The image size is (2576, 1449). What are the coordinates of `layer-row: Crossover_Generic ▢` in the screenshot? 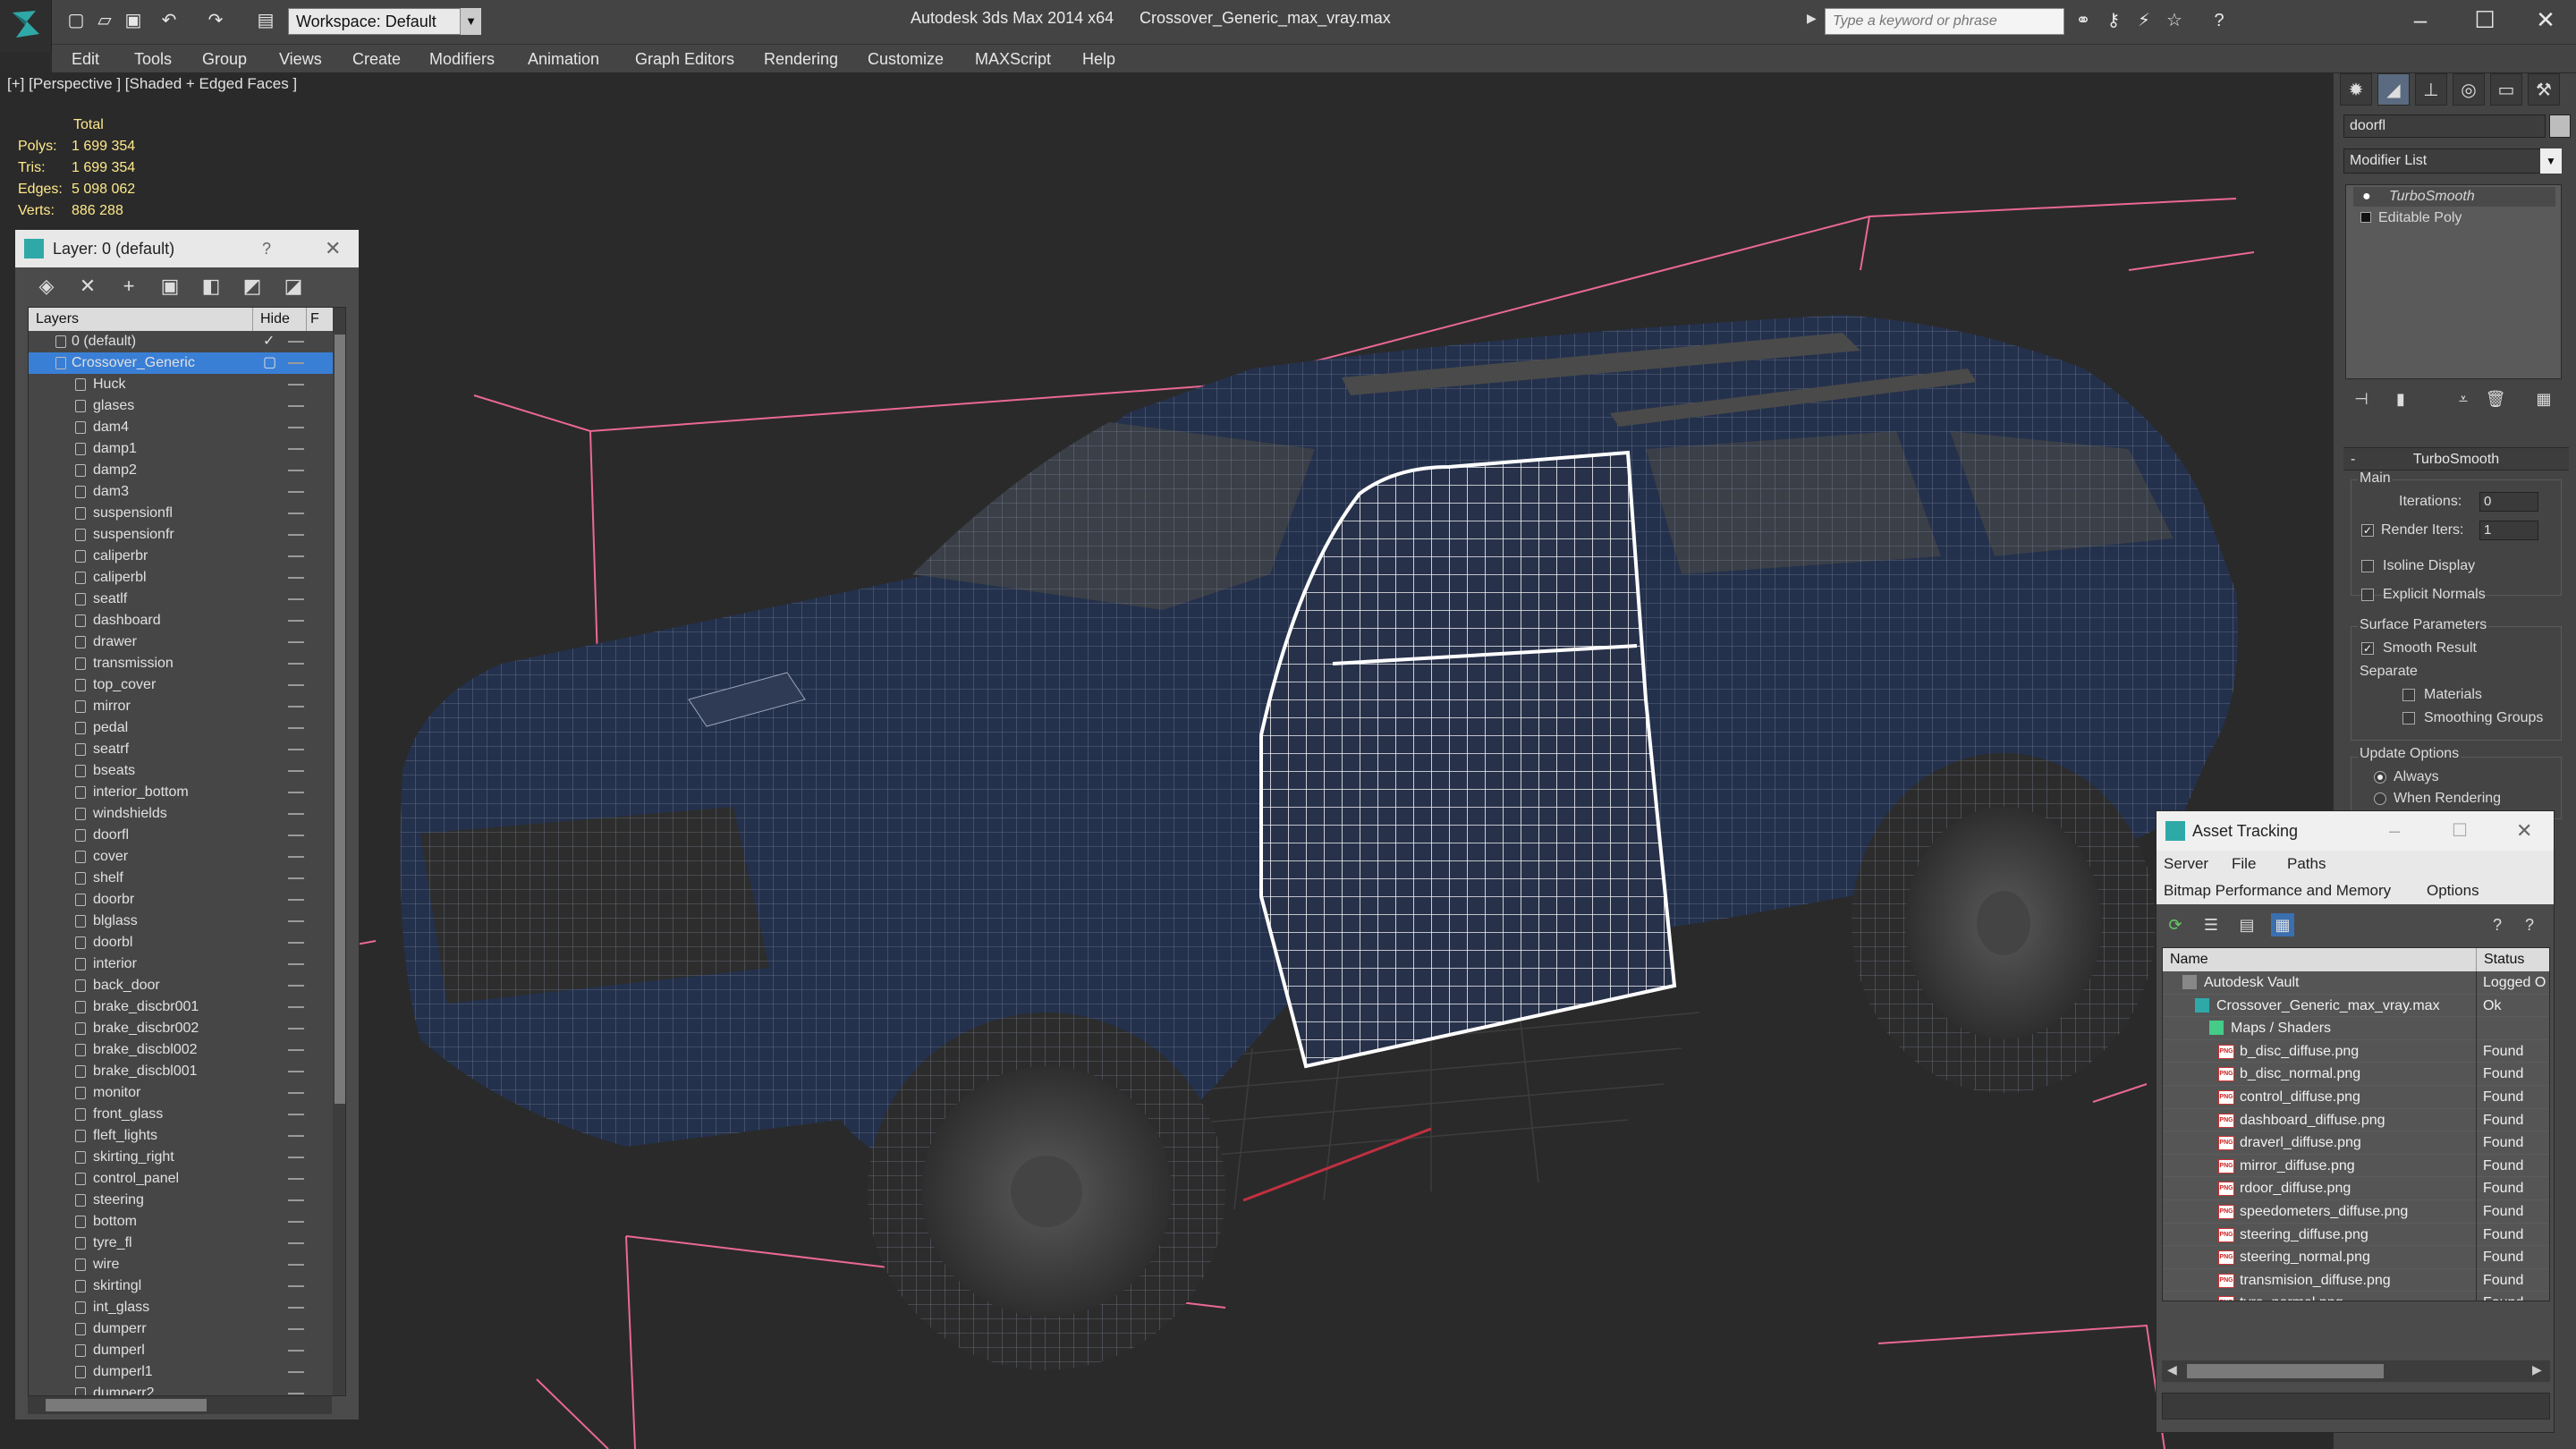 It's located at (181, 363).